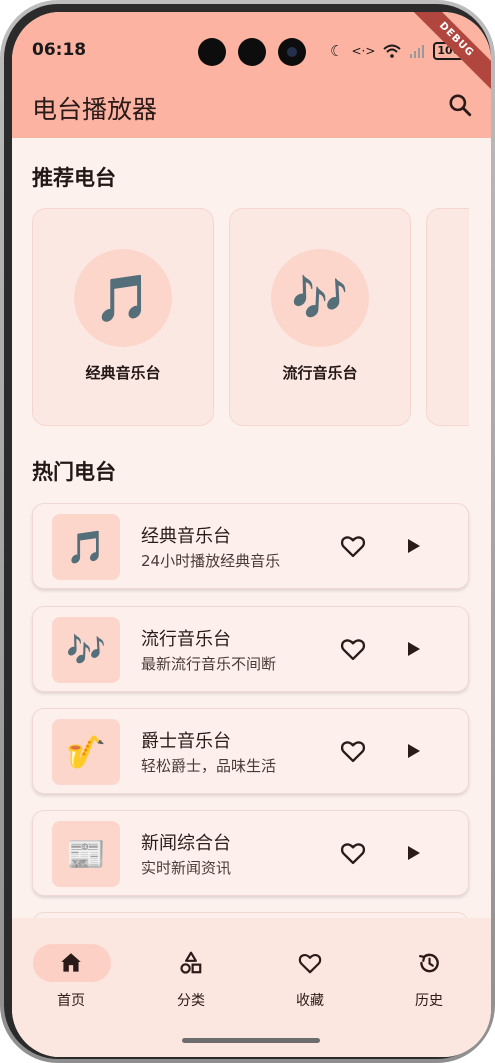 Image resolution: width=495 pixels, height=1063 pixels. What do you see at coordinates (251, 1040) in the screenshot?
I see `home-indicator` at bounding box center [251, 1040].